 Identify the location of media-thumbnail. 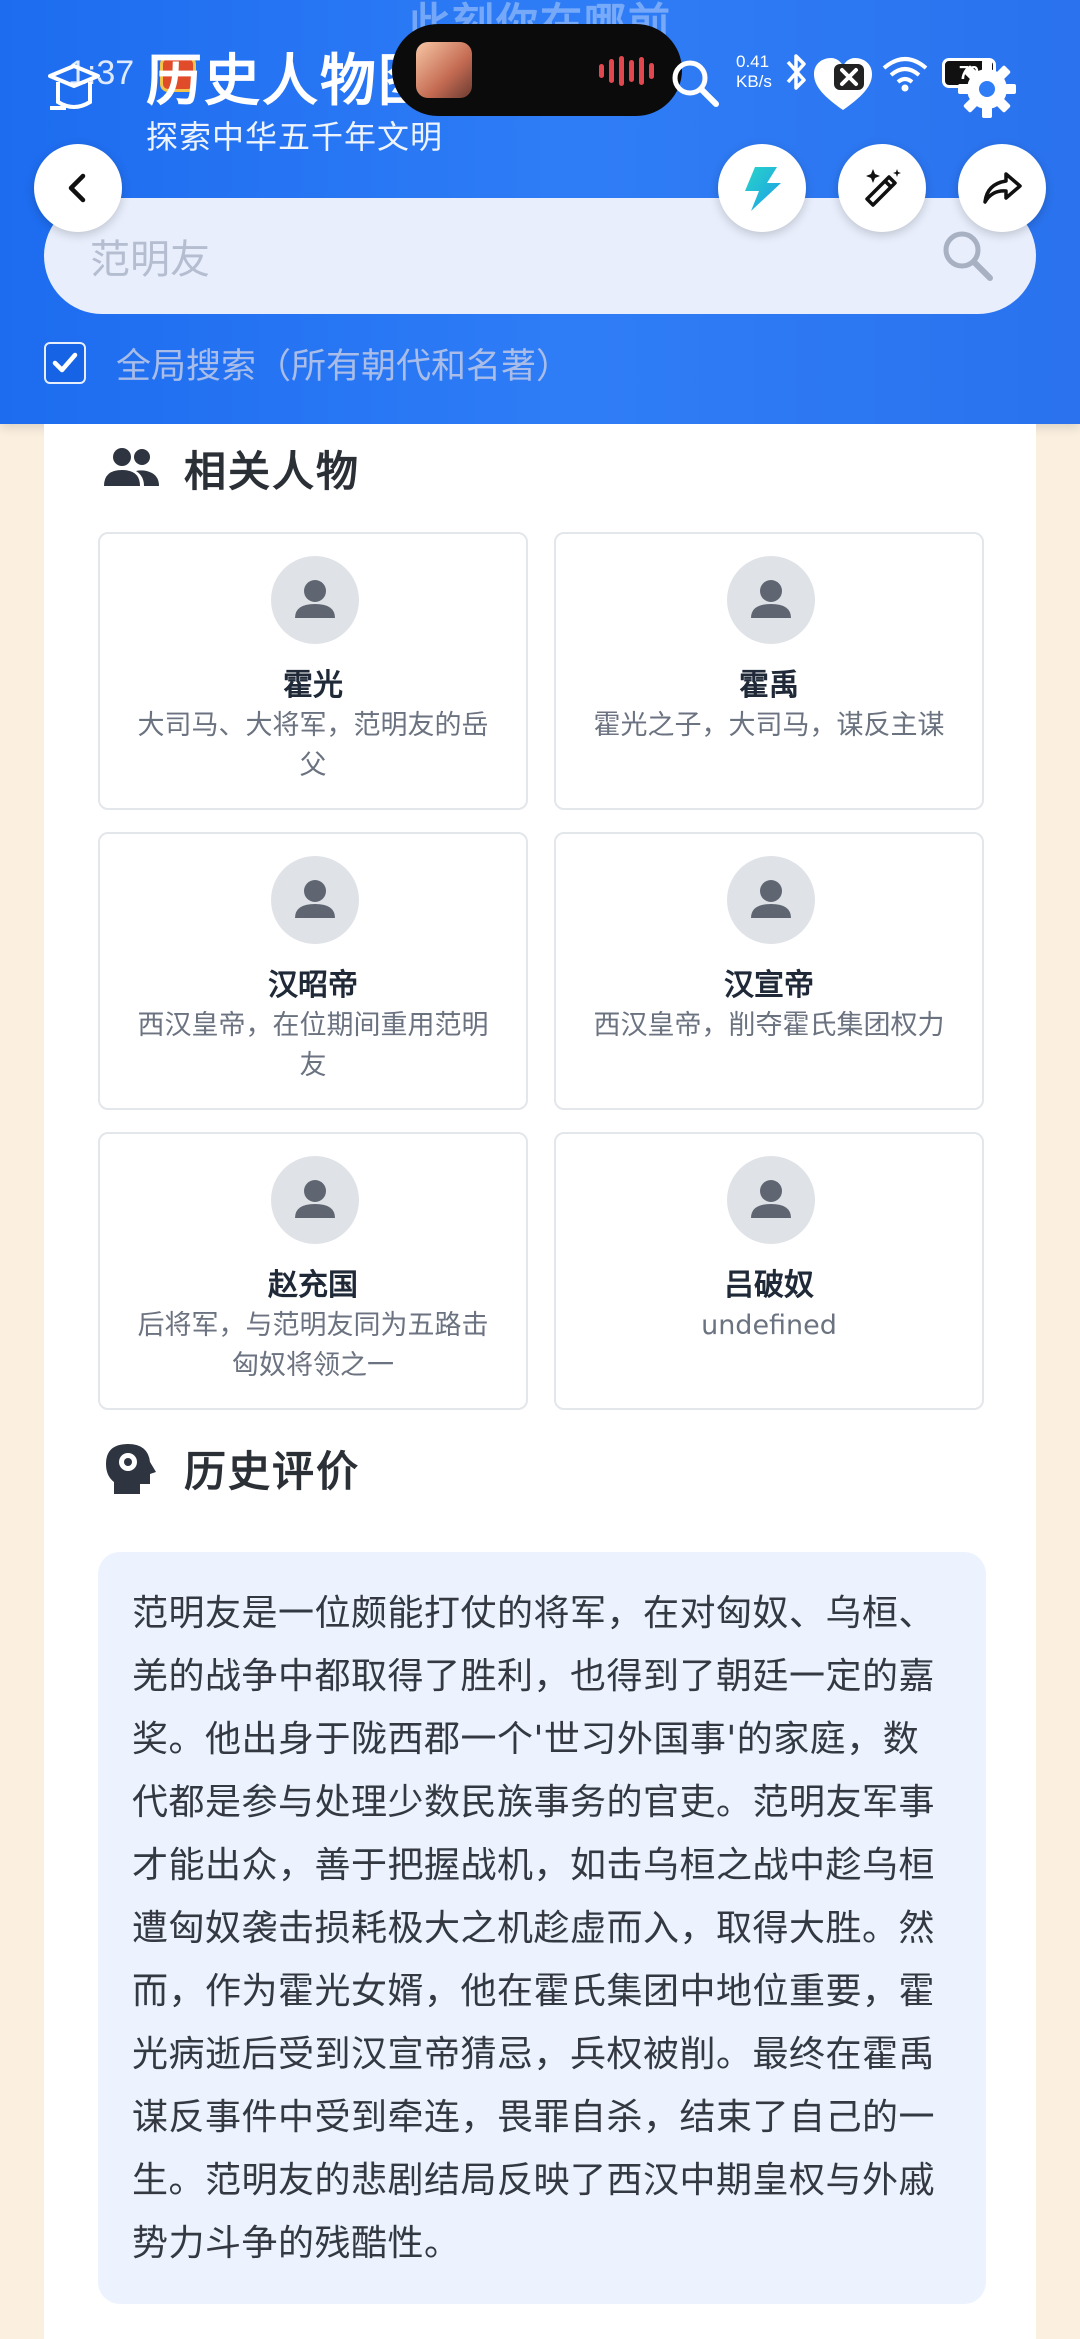
(444, 70).